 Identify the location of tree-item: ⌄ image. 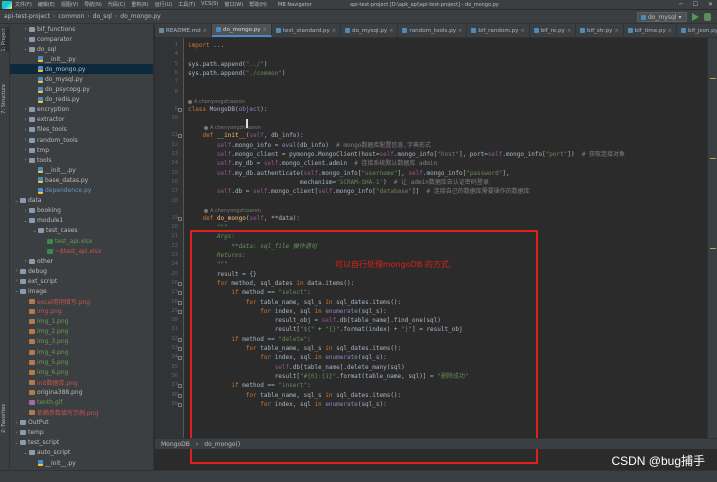
(81, 291).